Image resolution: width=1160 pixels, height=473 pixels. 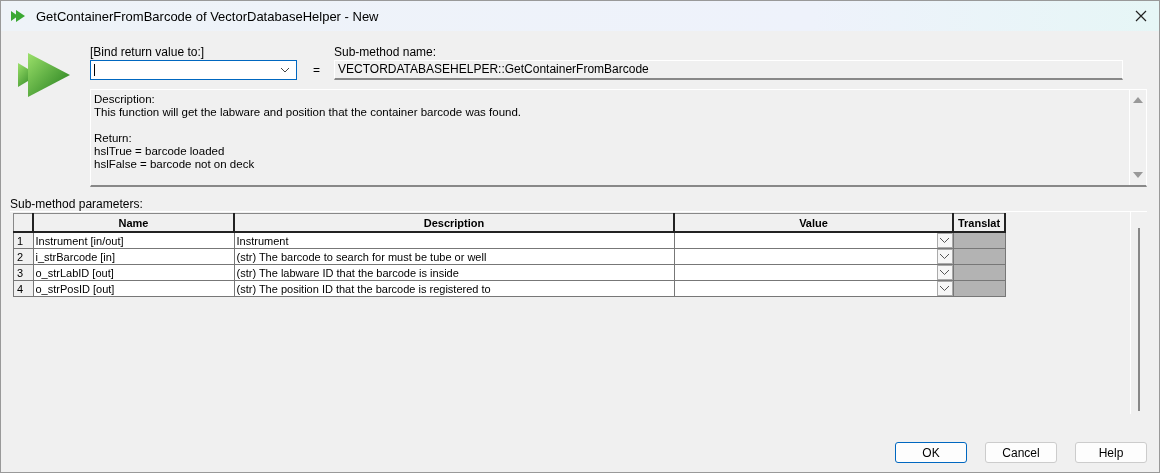 What do you see at coordinates (931, 452) in the screenshot?
I see `dialog-button: OK` at bounding box center [931, 452].